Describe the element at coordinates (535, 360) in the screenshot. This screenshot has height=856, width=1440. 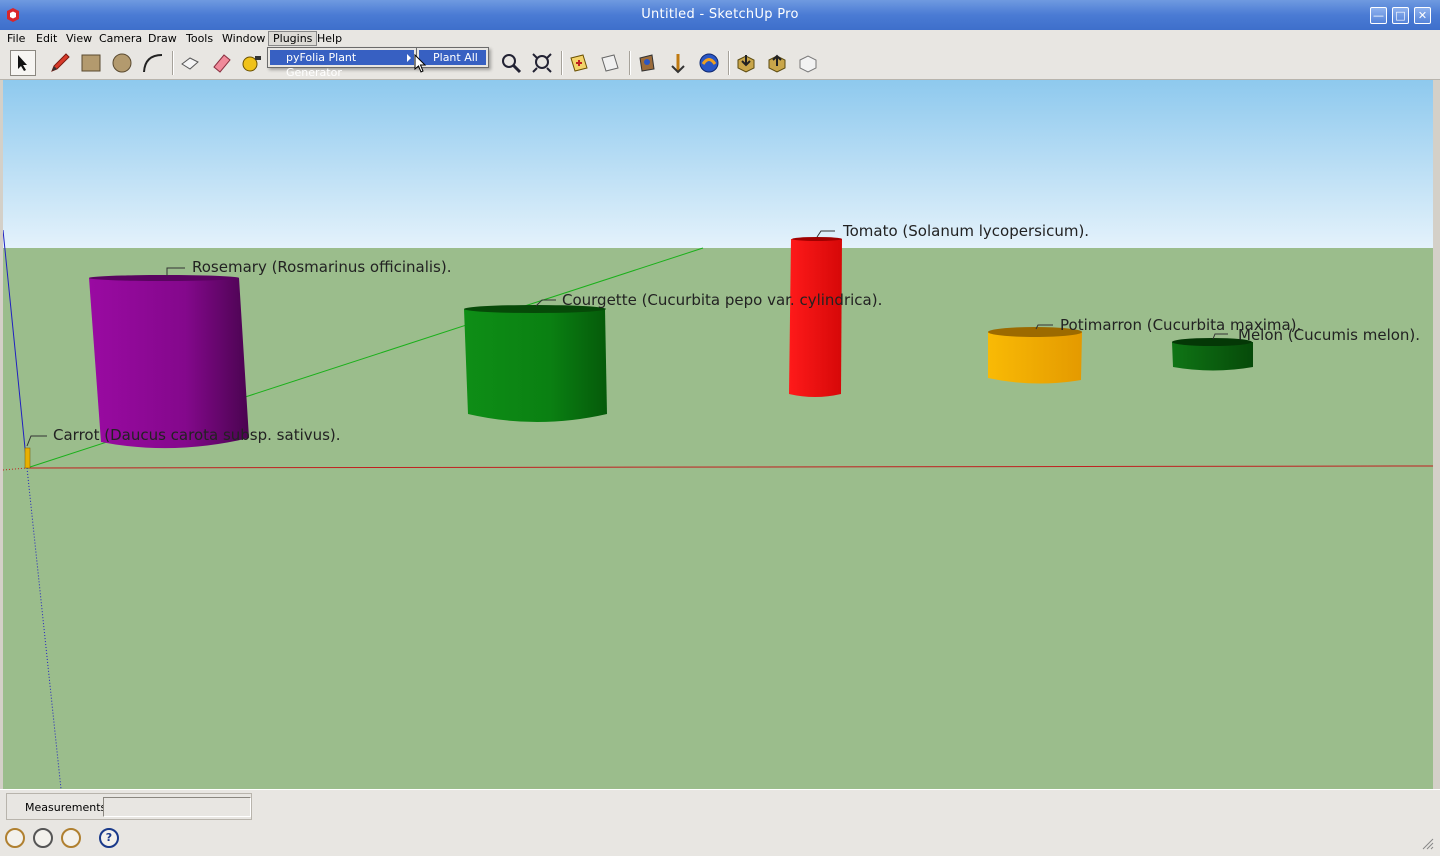
I see `courgette-pot` at that location.